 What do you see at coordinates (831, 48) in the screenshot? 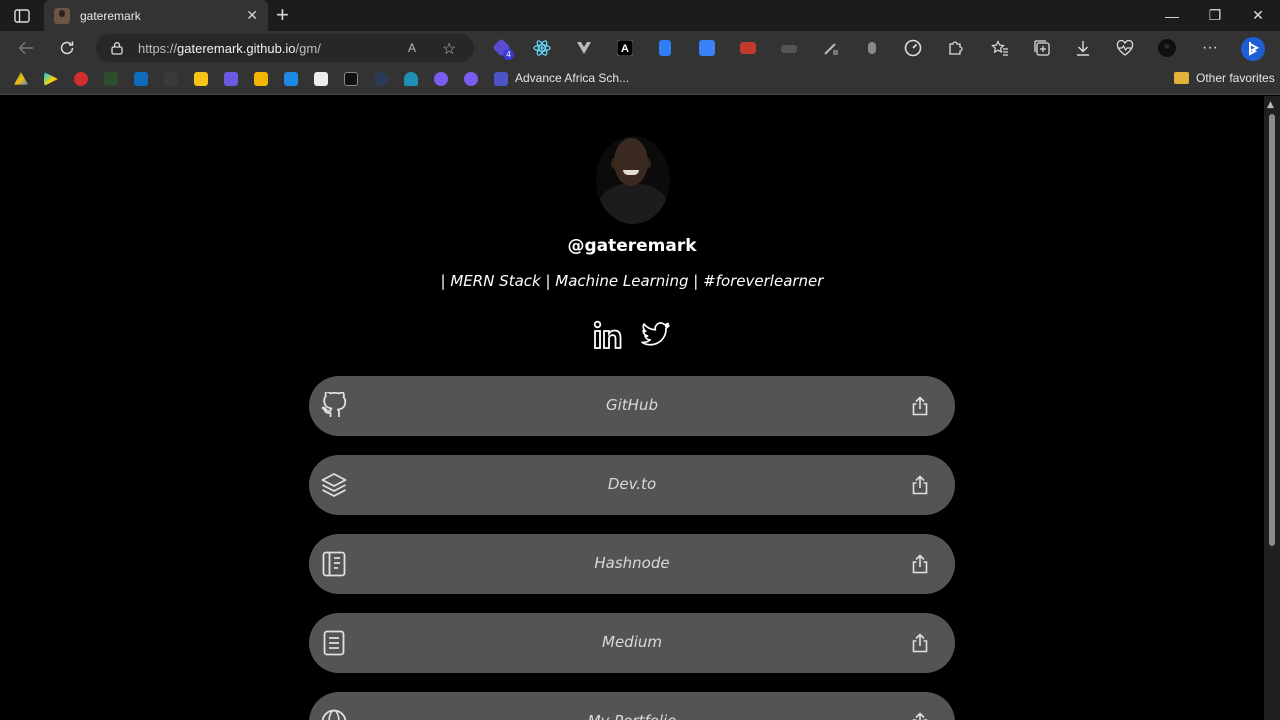
I see `extension-pen-icon` at bounding box center [831, 48].